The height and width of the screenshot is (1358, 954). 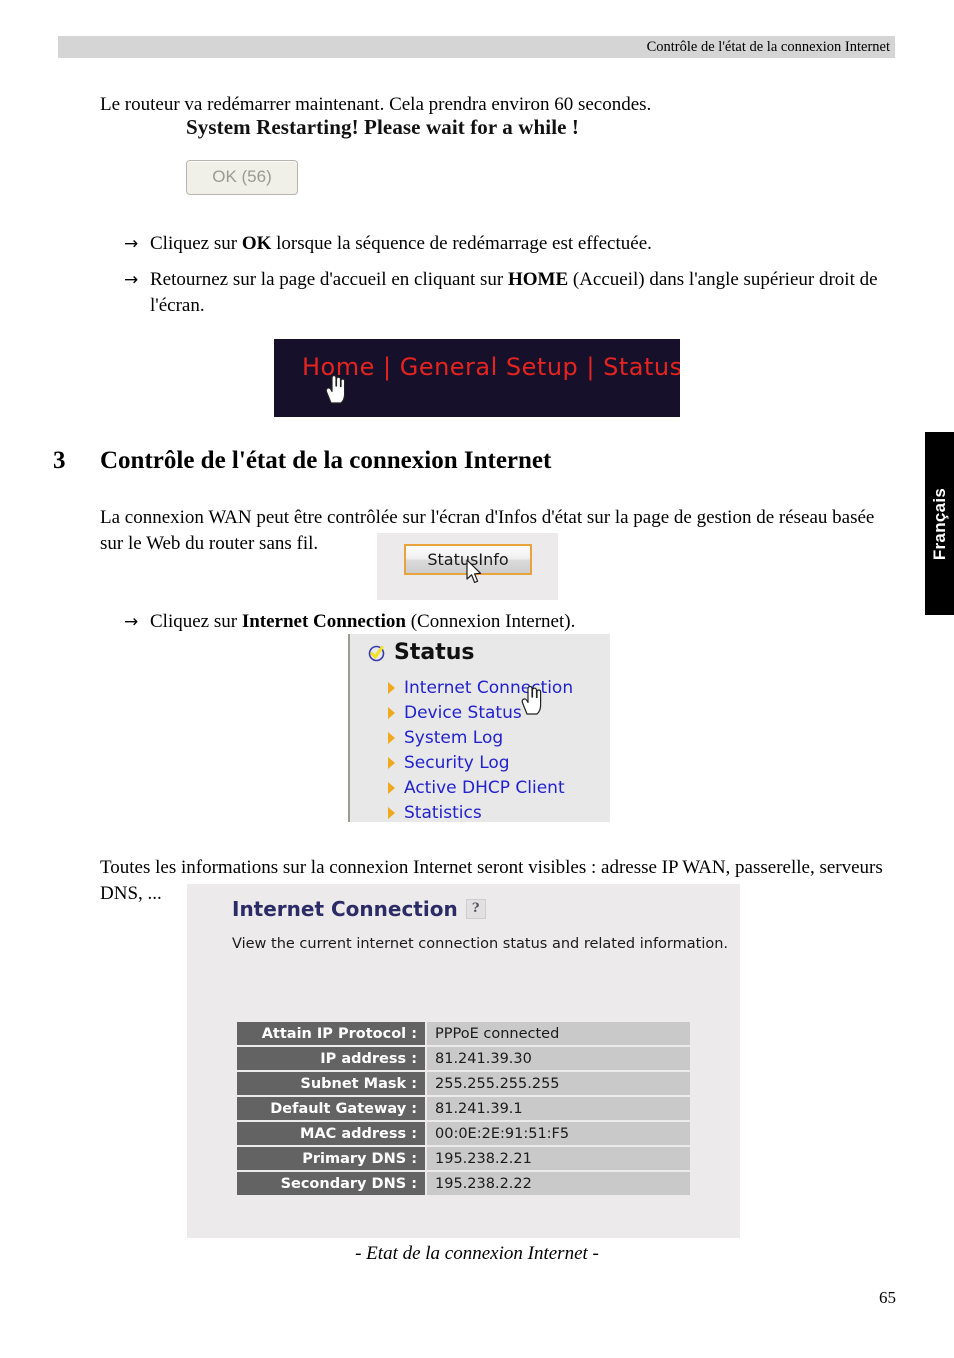 I want to click on language-side-tab-label: Français, so click(x=939, y=523).